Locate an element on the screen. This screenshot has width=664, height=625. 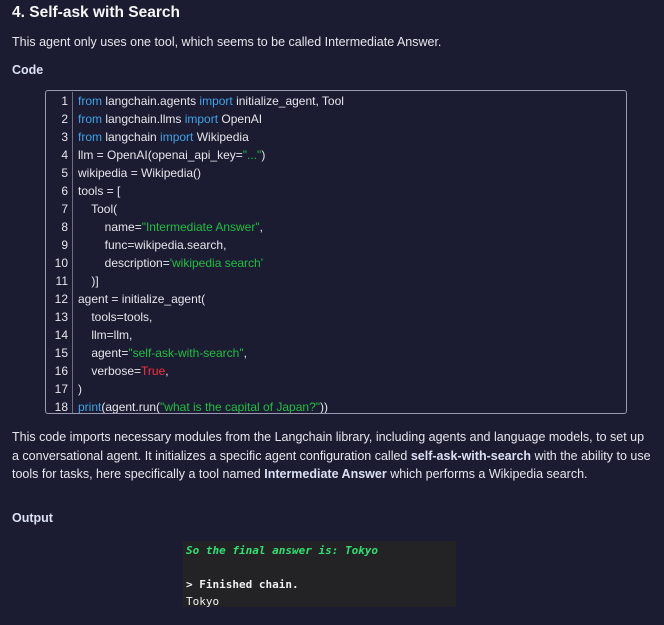
code-line: 16 verbose=True, is located at coordinates (336, 371).